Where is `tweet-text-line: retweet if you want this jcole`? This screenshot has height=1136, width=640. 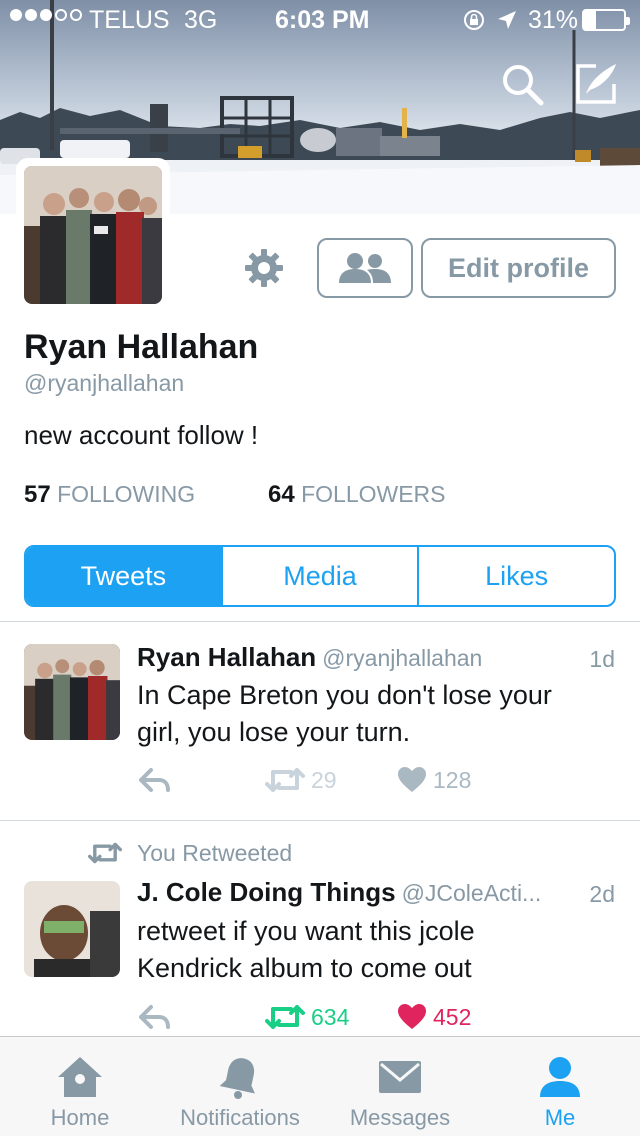 tweet-text-line: retweet if you want this jcole is located at coordinates (306, 931).